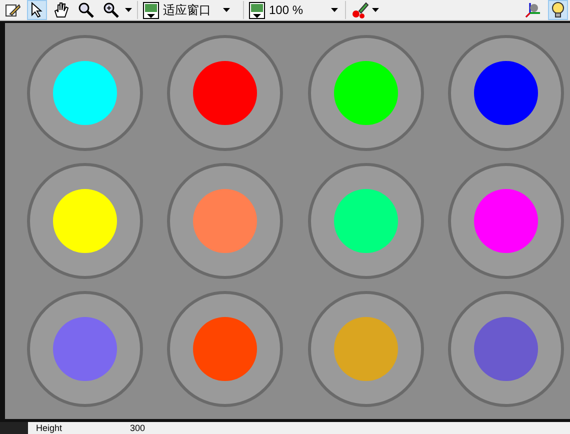 The image size is (570, 434). Describe the element at coordinates (14, 428) in the screenshot. I see `status-panel` at that location.